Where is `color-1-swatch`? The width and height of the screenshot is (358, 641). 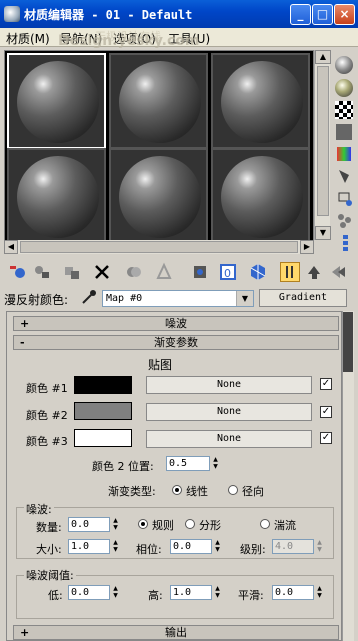
color-1-swatch is located at coordinates (103, 385).